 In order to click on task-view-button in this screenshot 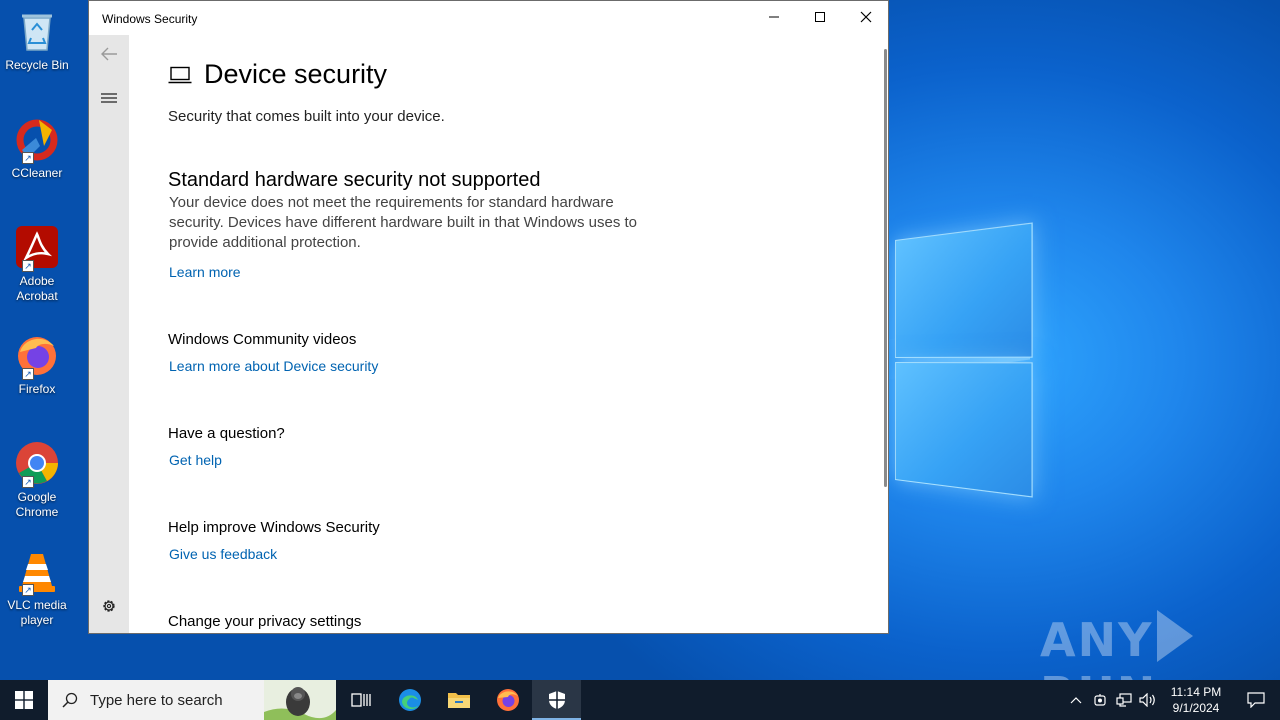, I will do `click(360, 700)`.